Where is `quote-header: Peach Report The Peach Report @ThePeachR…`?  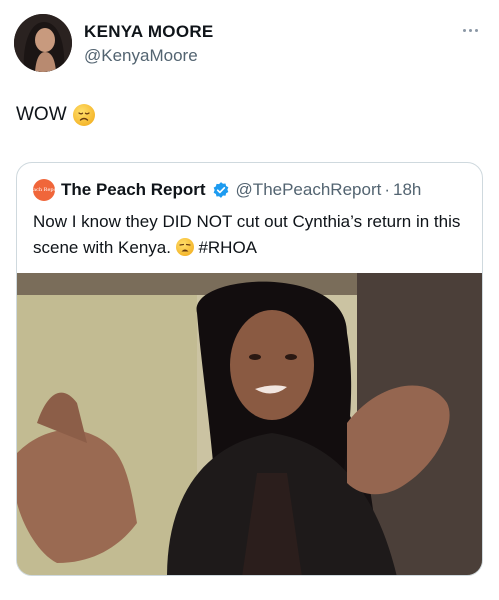 quote-header: Peach Report The Peach Report @ThePeachR… is located at coordinates (249, 190).